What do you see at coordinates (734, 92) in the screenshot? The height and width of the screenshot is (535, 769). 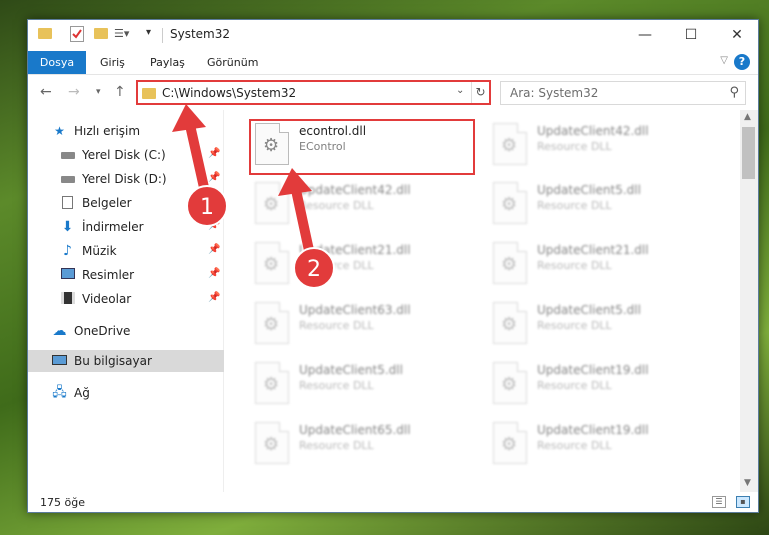 I see `search-icon: ⚲` at bounding box center [734, 92].